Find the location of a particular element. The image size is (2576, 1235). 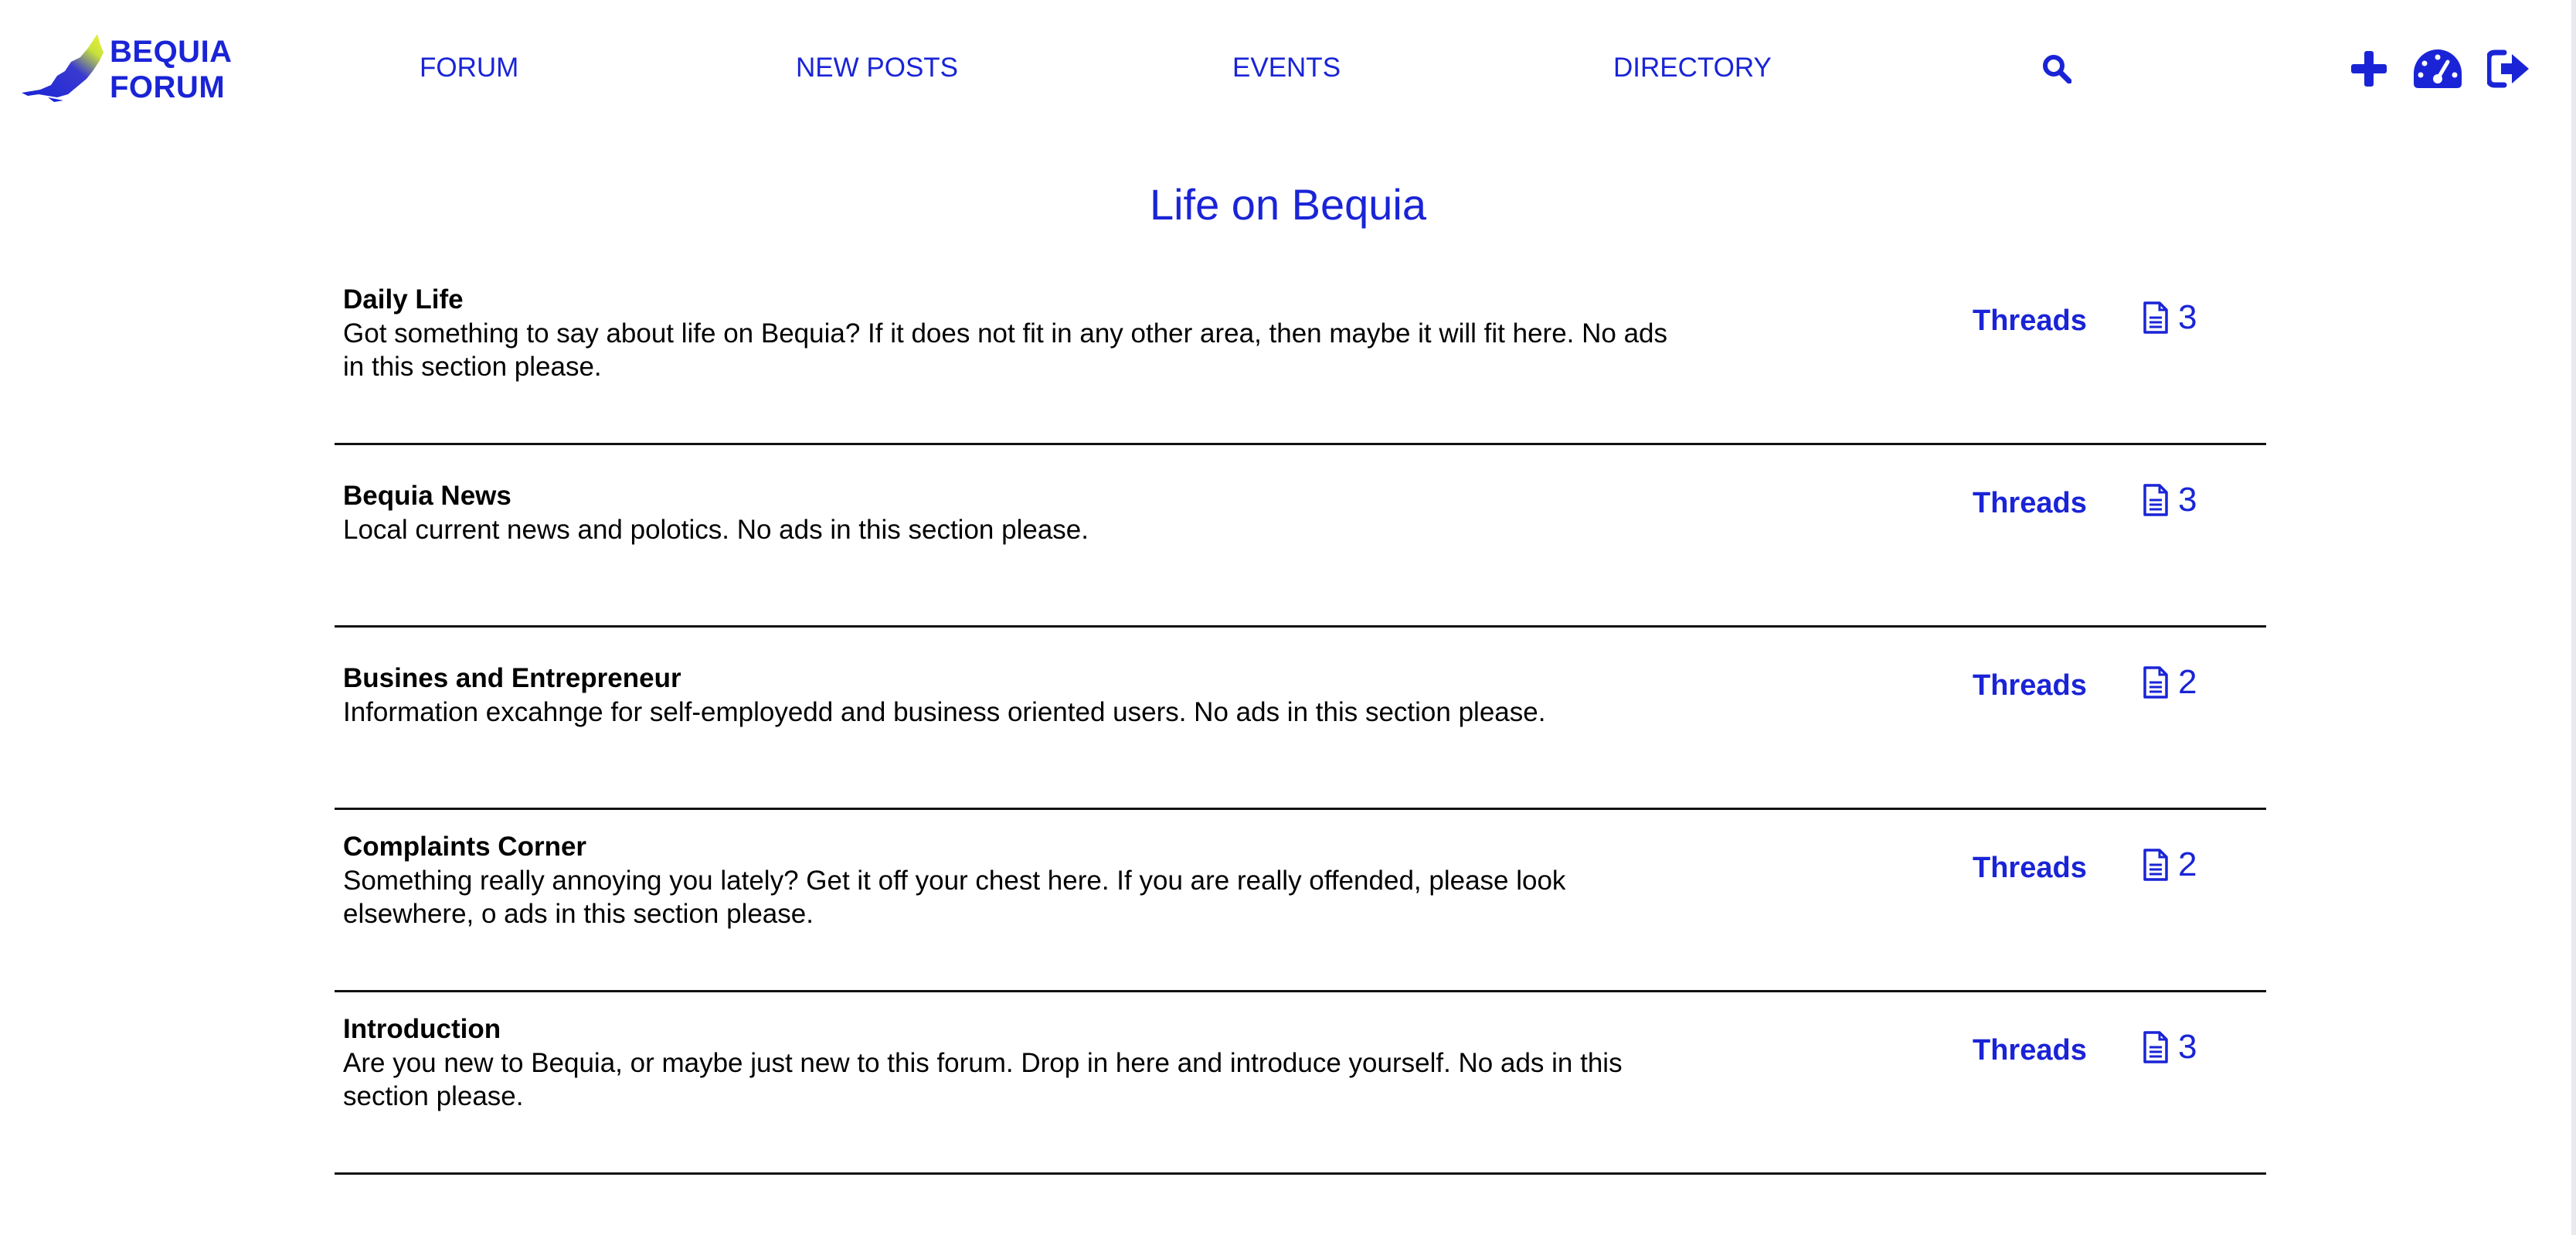

site-logo: BEQUIA FORUM is located at coordinates (133, 69).